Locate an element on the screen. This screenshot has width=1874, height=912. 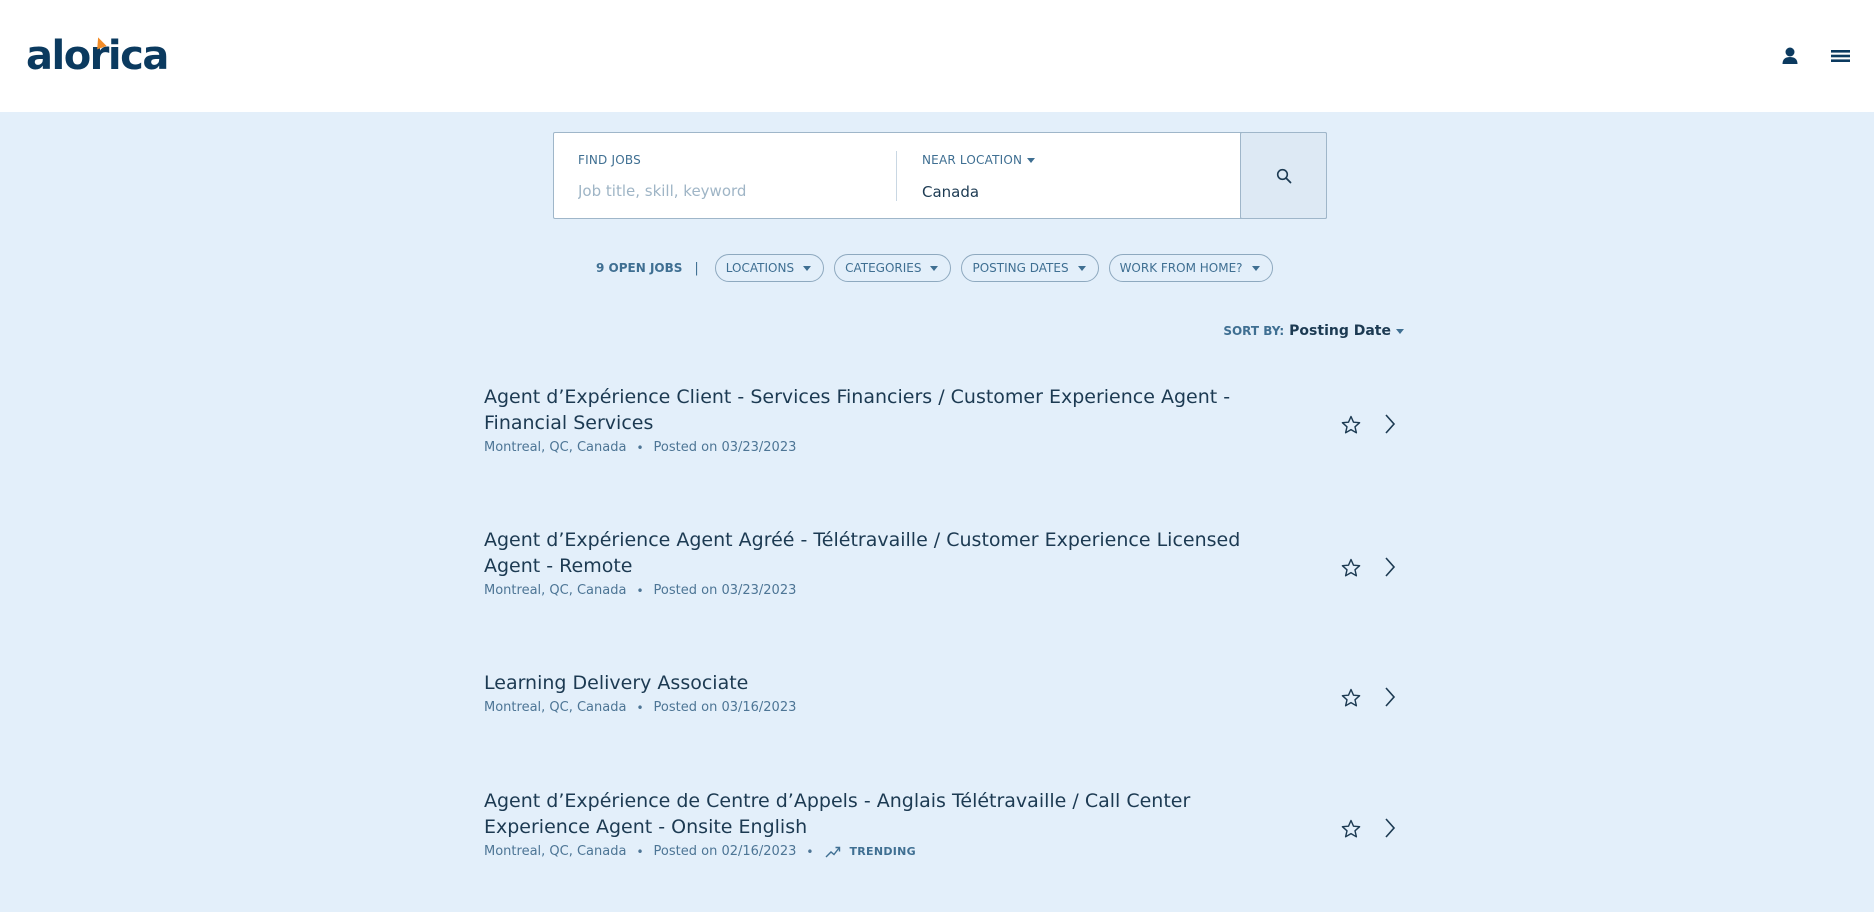
sort-control: SORT BY: Posting Date is located at coordinates (1313, 331).